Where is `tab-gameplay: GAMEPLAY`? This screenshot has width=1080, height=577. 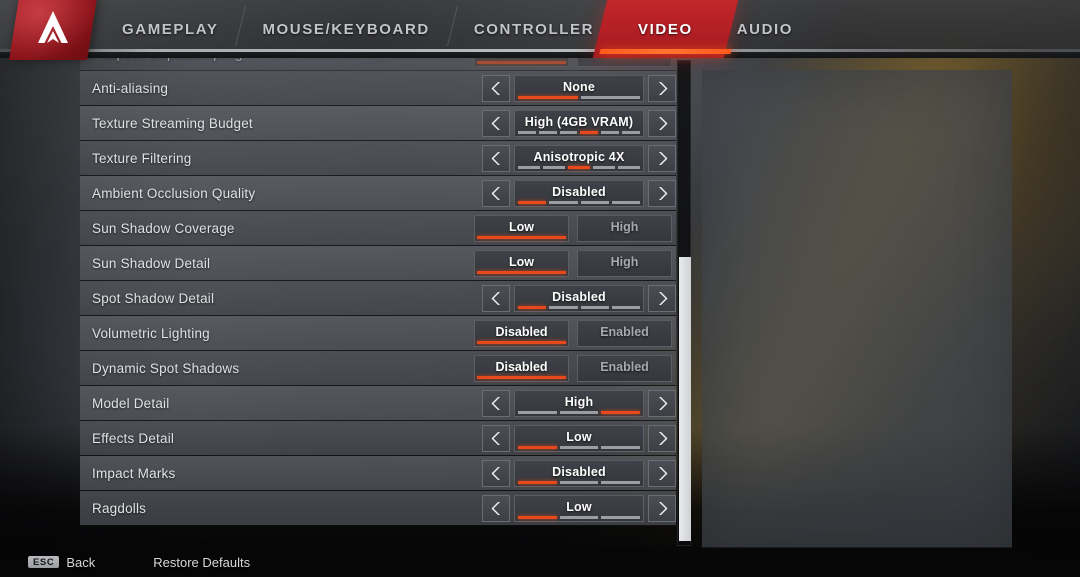 tab-gameplay: GAMEPLAY is located at coordinates (173, 29).